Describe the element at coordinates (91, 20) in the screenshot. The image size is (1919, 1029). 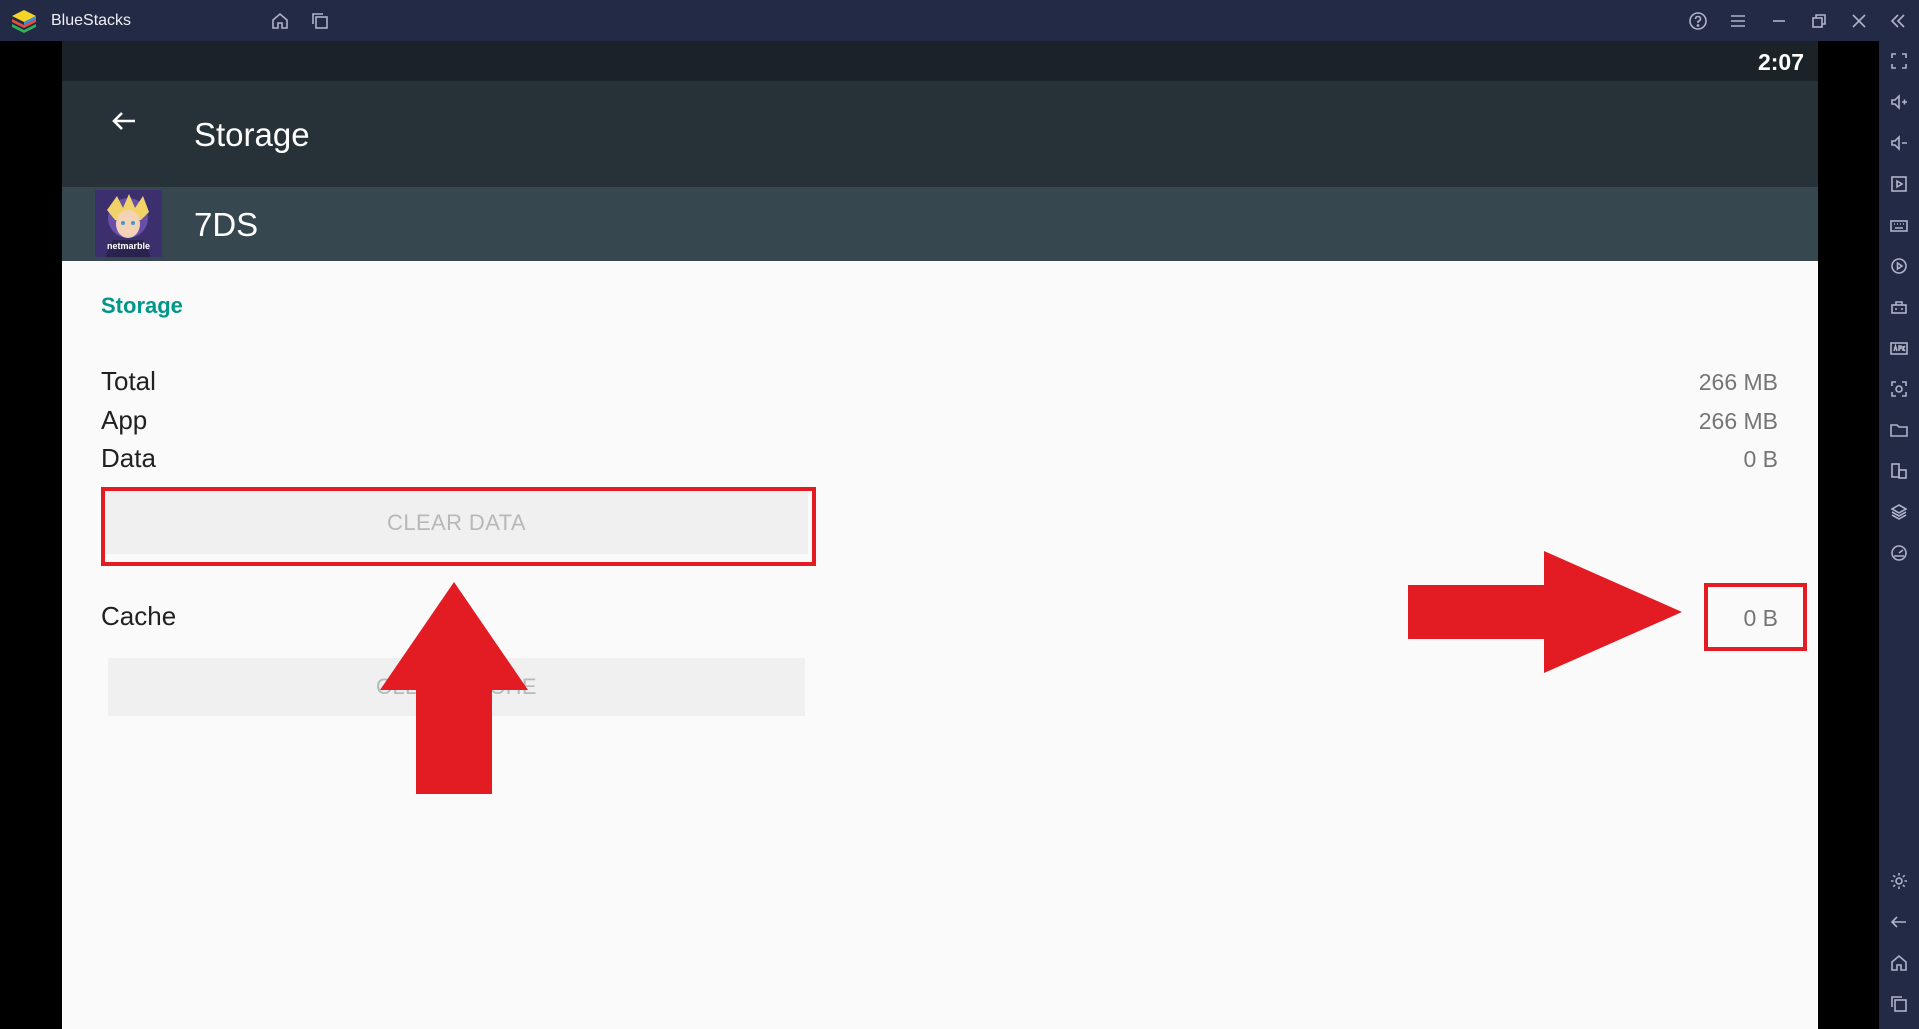
I see `app-title: BlueStacks` at that location.